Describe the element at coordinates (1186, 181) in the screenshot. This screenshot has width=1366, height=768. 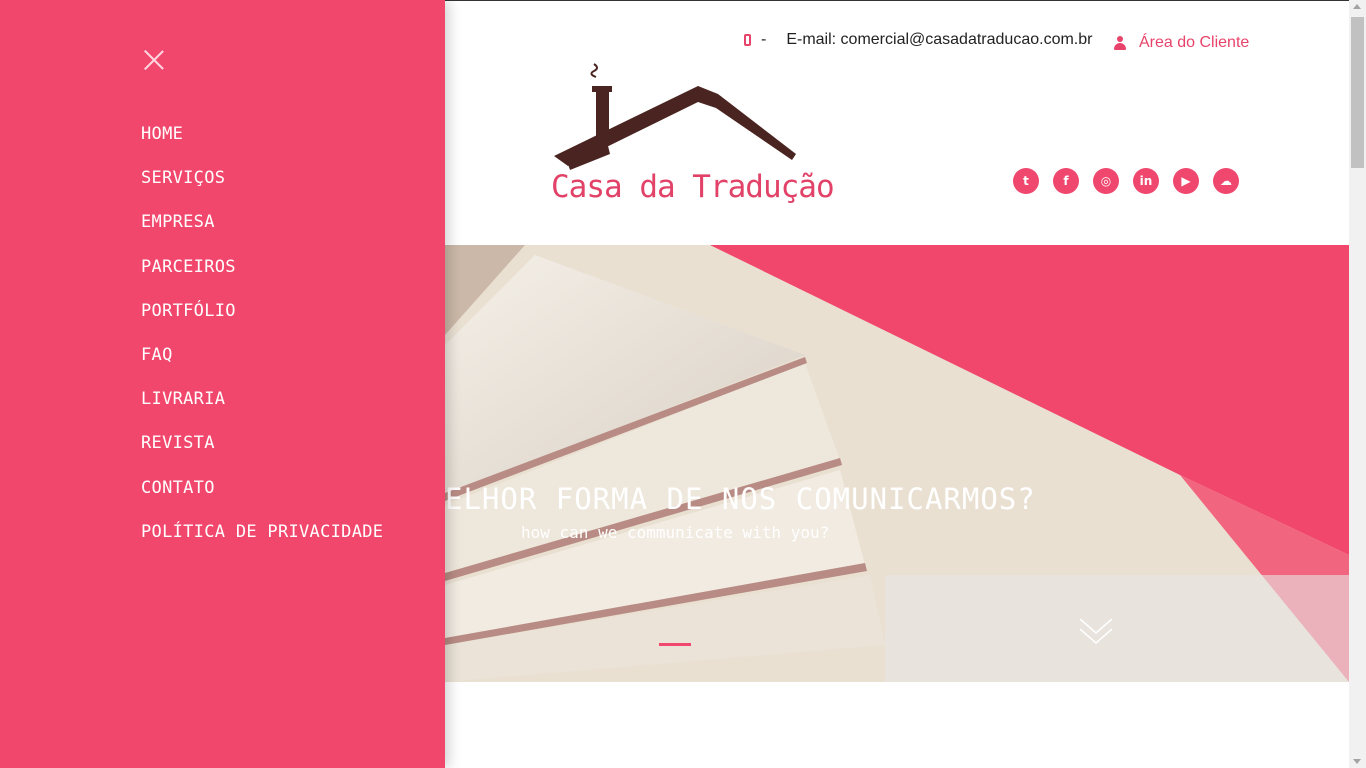
I see `youtube-icon: ▶` at that location.